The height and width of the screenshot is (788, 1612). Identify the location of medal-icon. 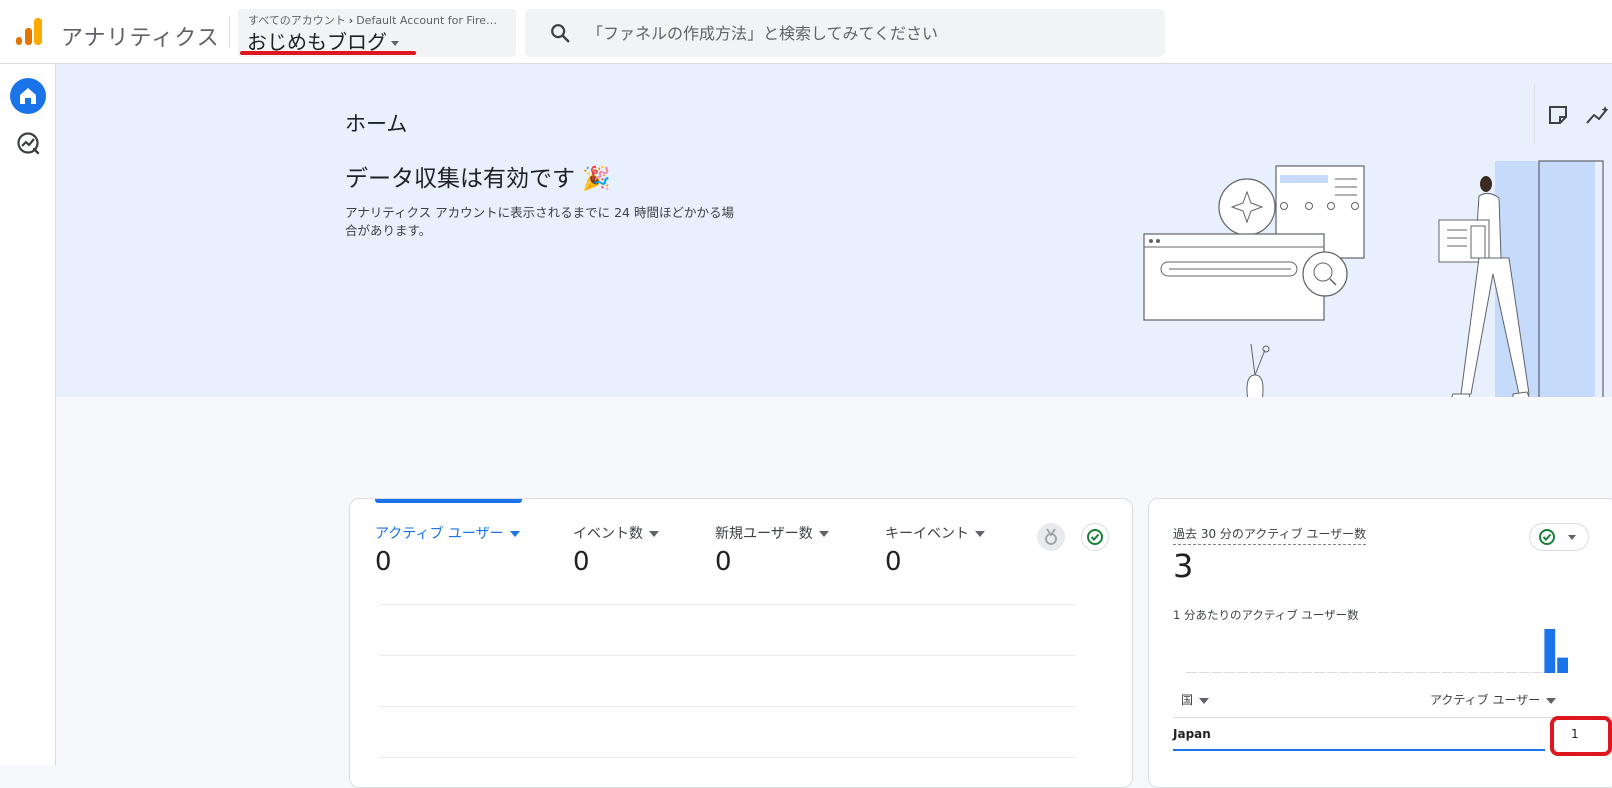
(1051, 536).